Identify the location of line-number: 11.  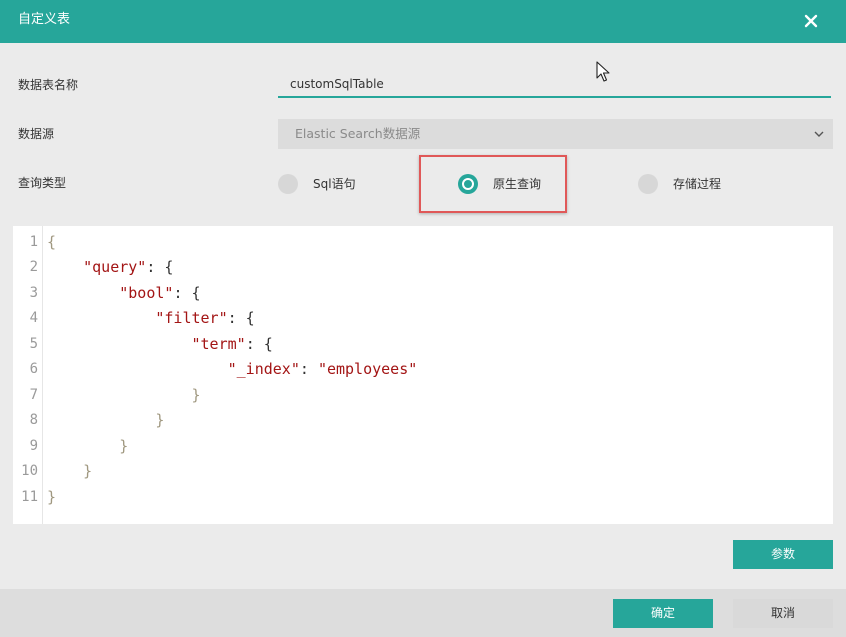
(29, 497).